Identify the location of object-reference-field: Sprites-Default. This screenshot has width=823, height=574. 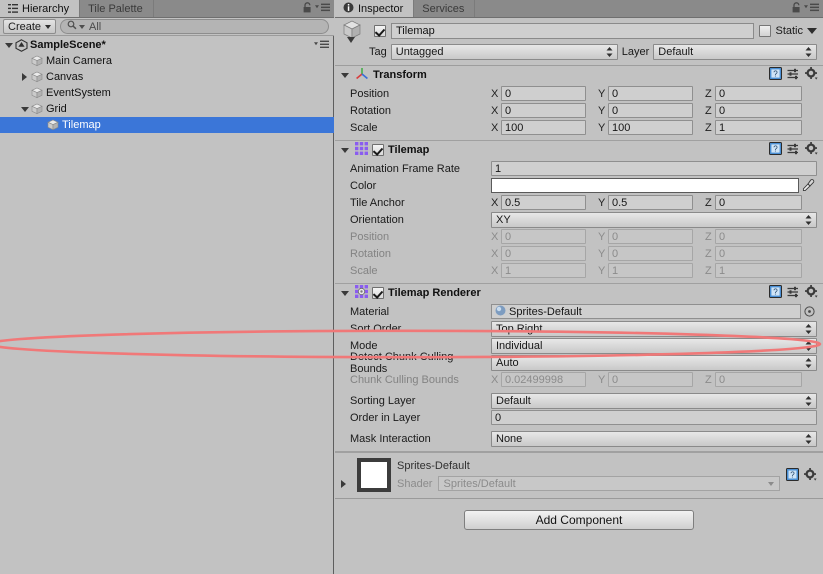
(646, 311).